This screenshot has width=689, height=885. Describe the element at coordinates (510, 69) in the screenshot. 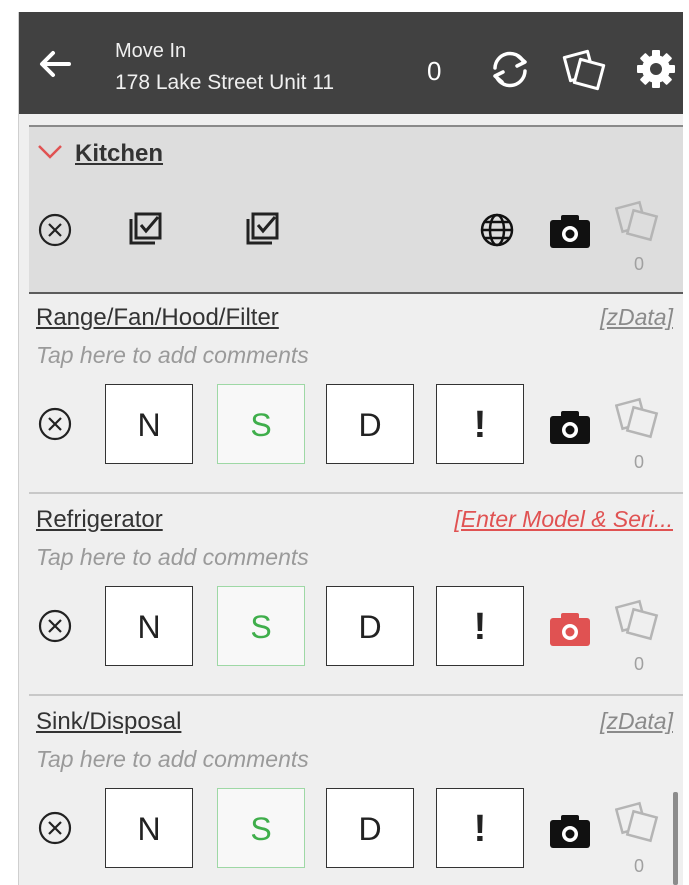

I see `sync-icon` at that location.